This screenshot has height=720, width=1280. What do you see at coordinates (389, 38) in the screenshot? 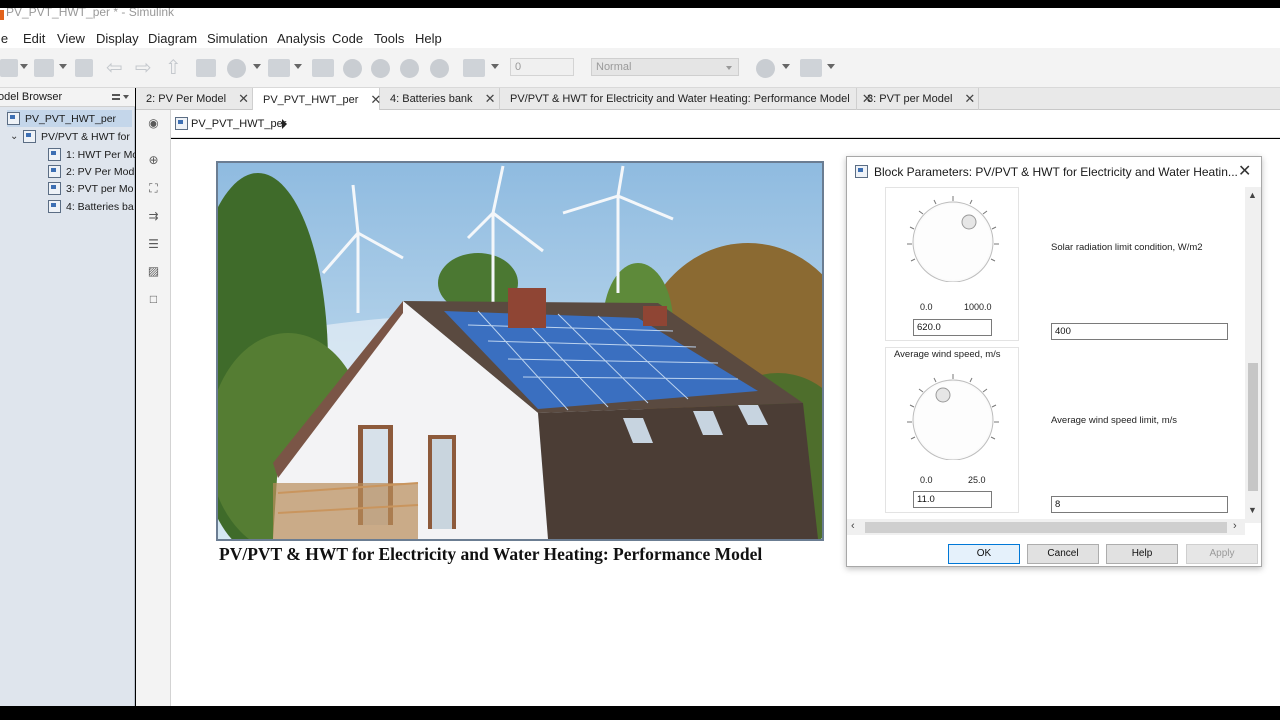
I see `menu-tools: Tools` at bounding box center [389, 38].